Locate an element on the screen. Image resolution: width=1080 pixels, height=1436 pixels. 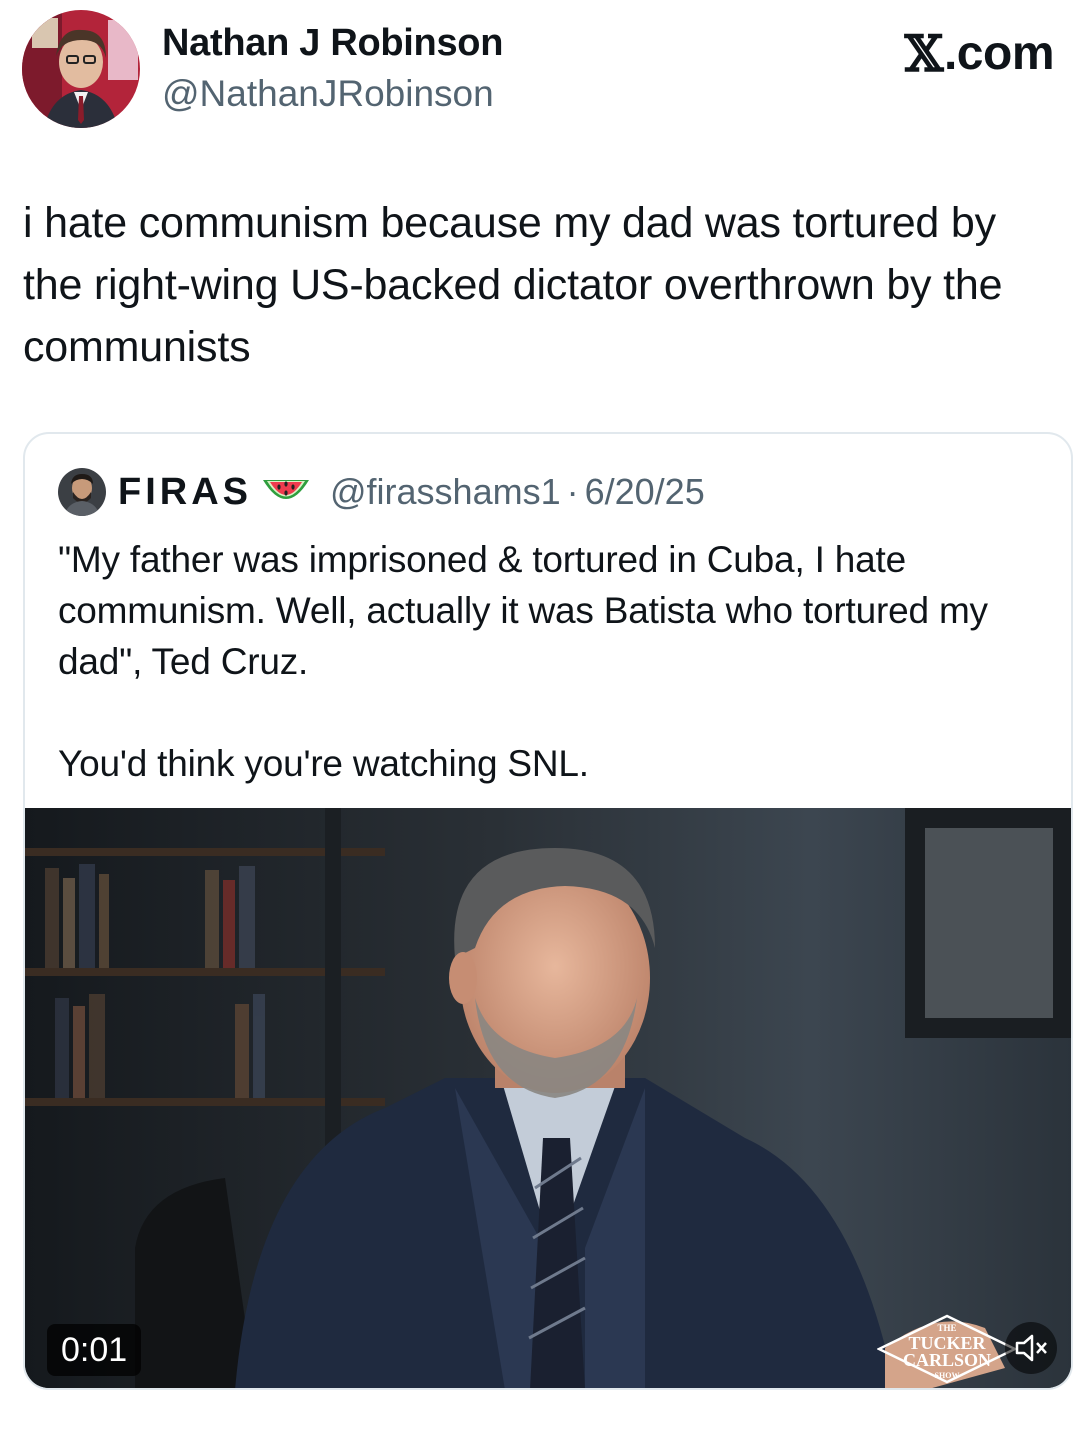
mute-button is located at coordinates (1031, 1348).